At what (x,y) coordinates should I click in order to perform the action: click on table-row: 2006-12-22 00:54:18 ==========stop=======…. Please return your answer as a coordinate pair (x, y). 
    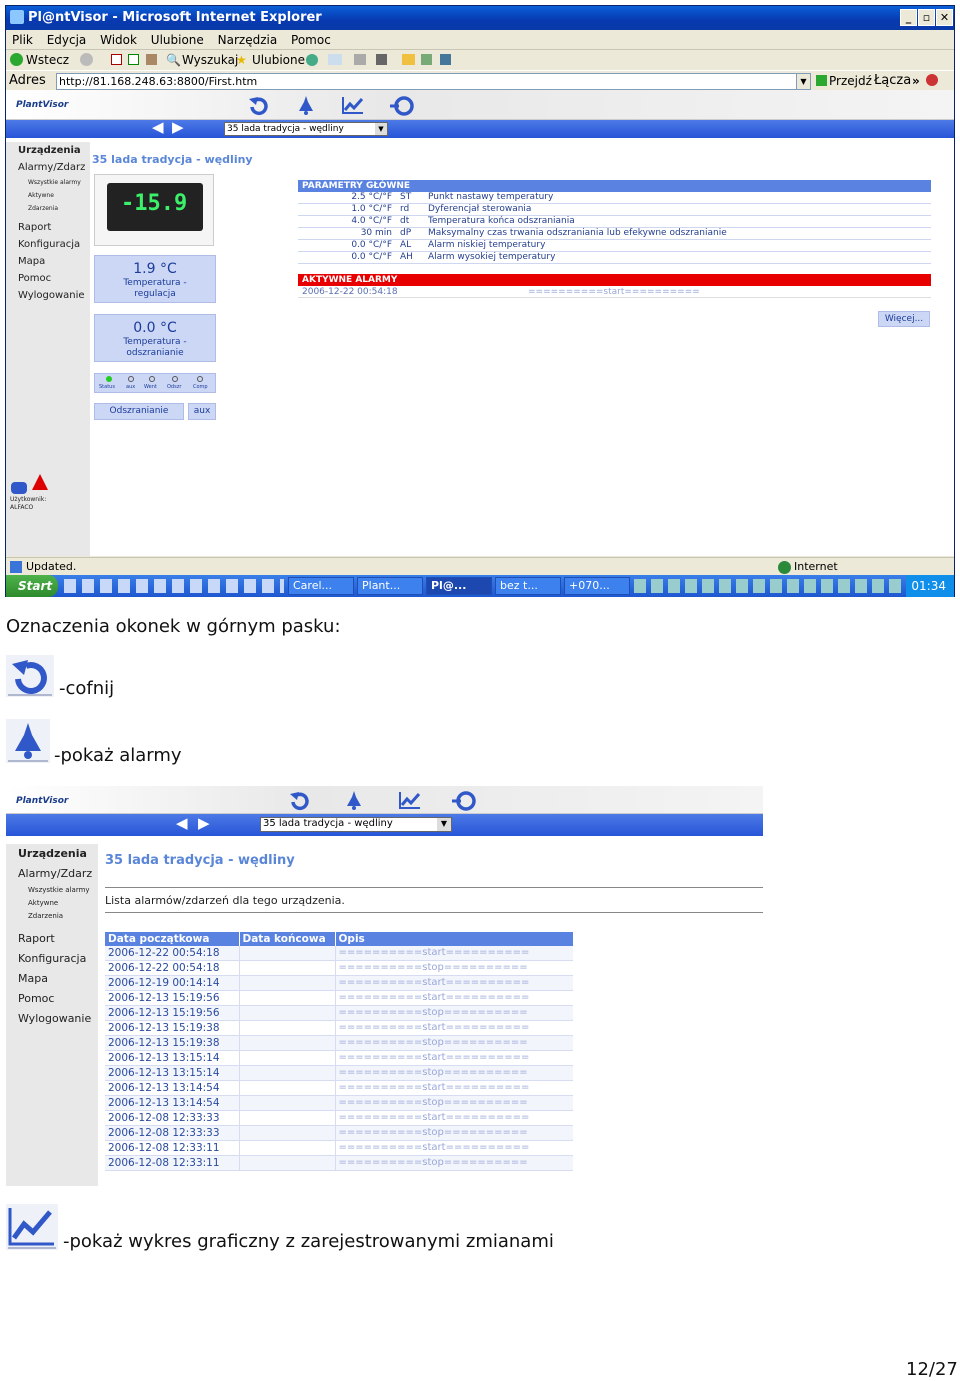
    Looking at the image, I should click on (339, 968).